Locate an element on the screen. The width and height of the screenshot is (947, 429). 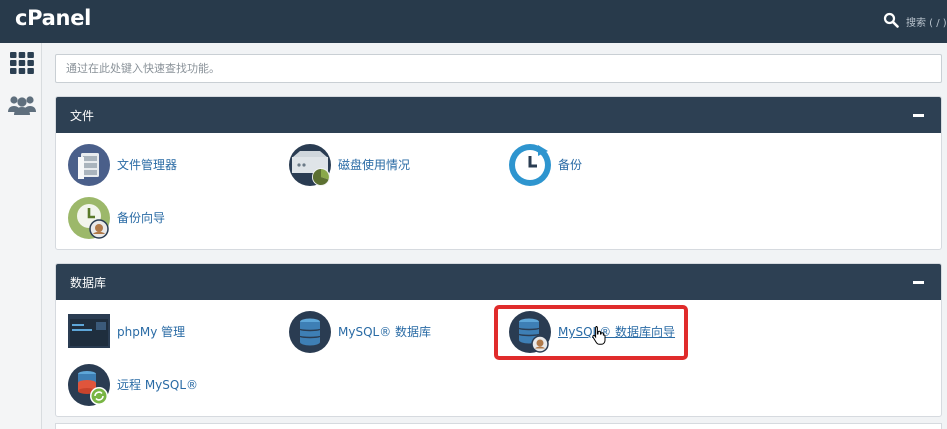
backup-wizard-item: 备份向导 is located at coordinates (127, 217).